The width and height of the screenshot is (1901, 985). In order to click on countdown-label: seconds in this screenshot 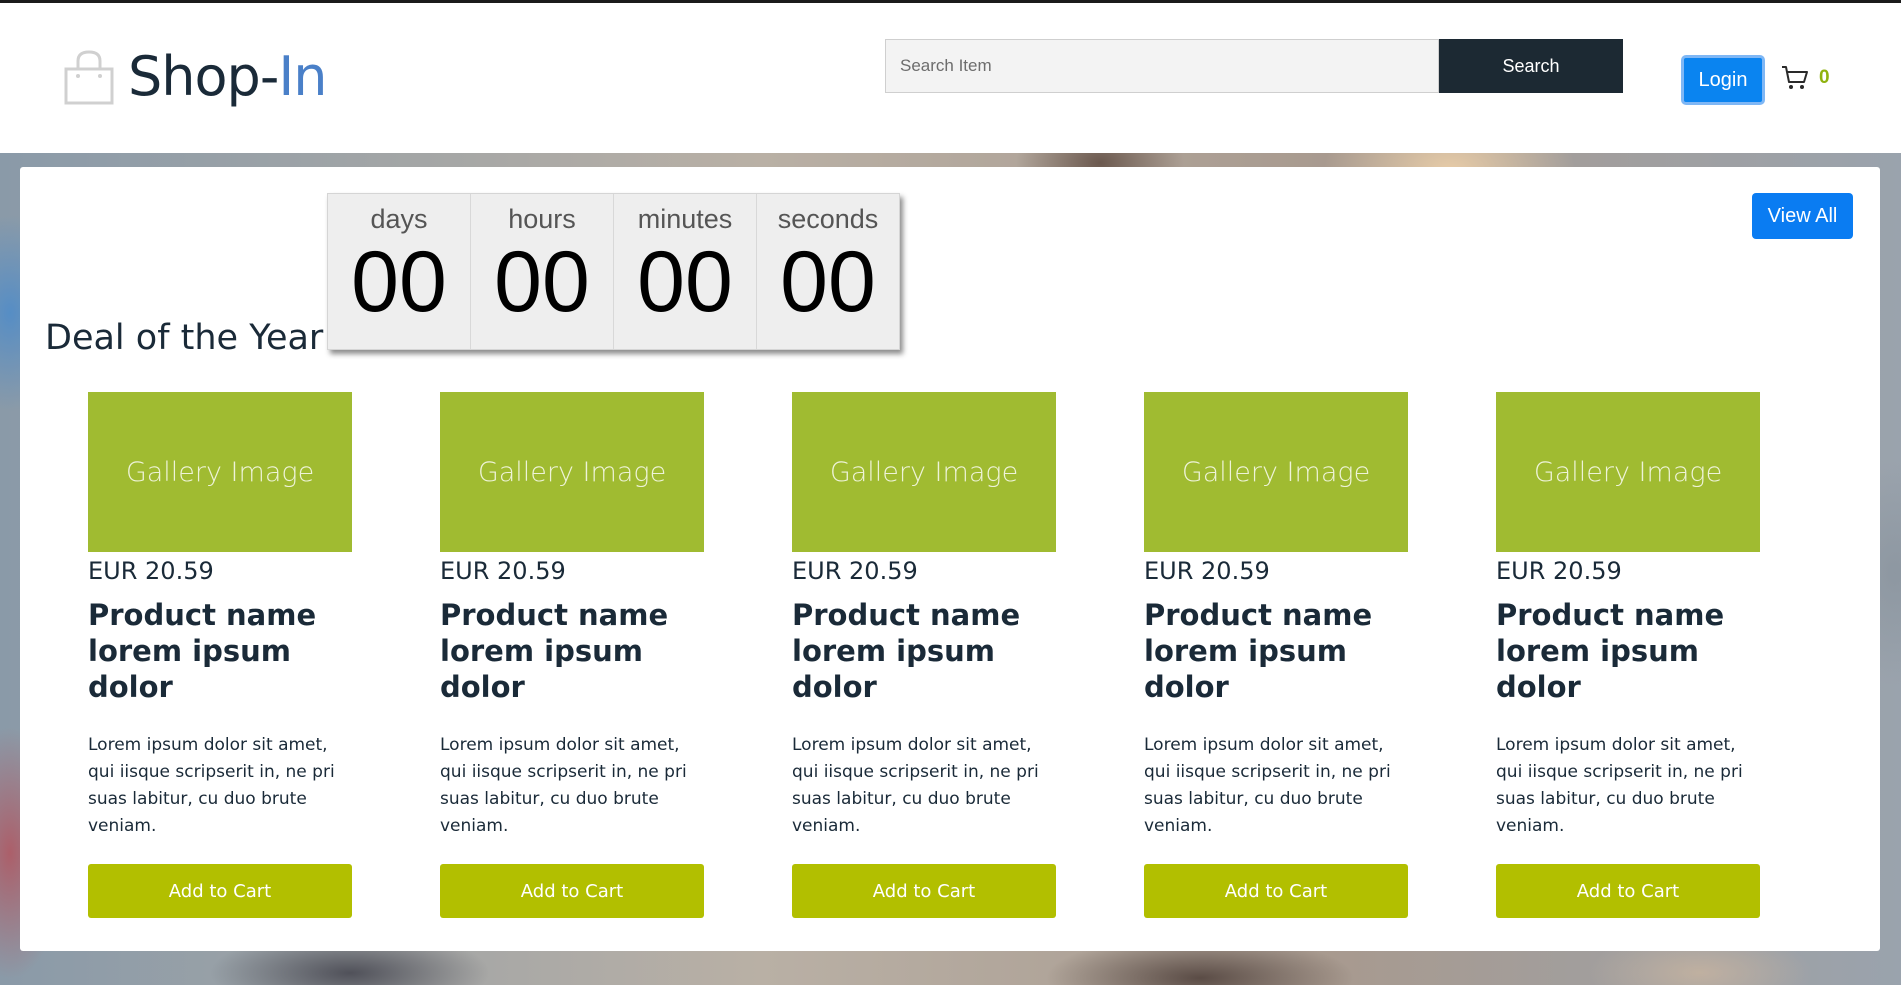, I will do `click(828, 219)`.